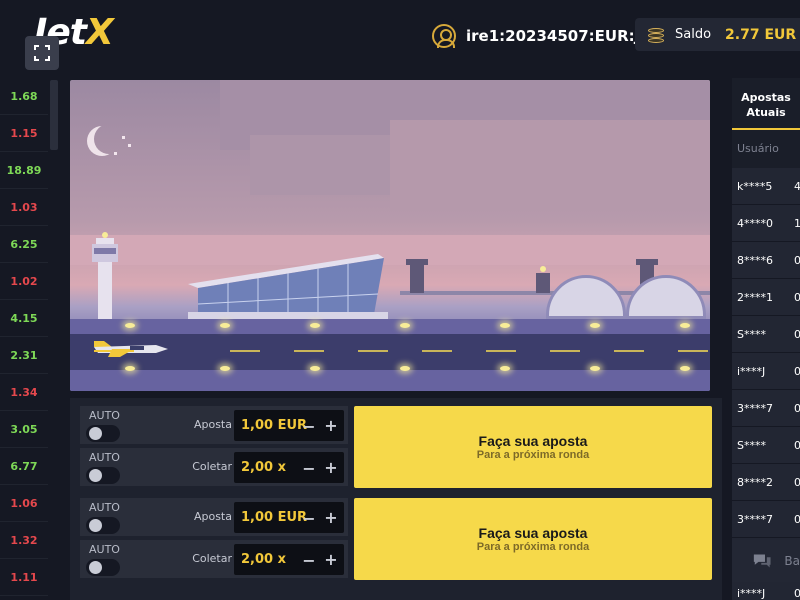  I want to click on bet-amount: 4, so click(797, 186).